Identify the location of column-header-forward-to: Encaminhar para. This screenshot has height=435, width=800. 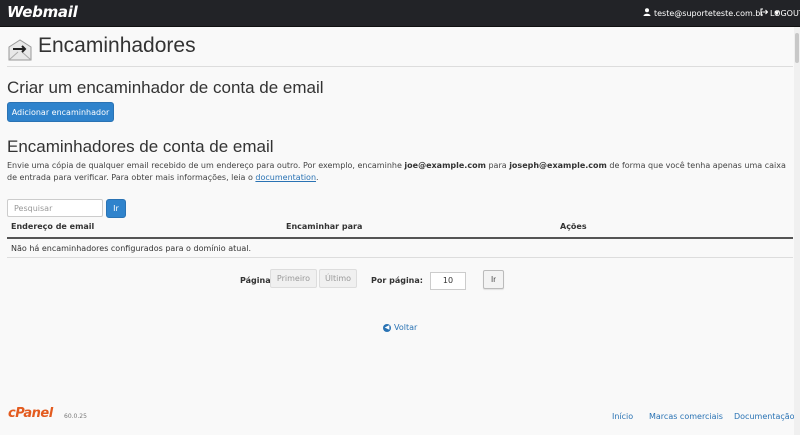
(324, 226).